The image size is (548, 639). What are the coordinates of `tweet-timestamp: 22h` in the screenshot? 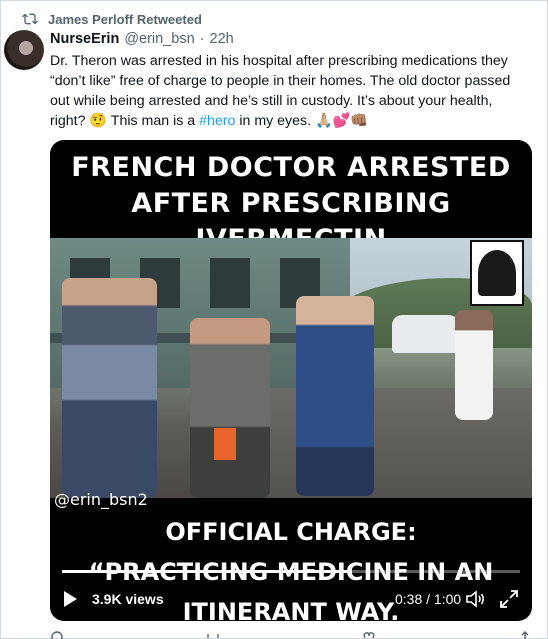 It's located at (222, 39).